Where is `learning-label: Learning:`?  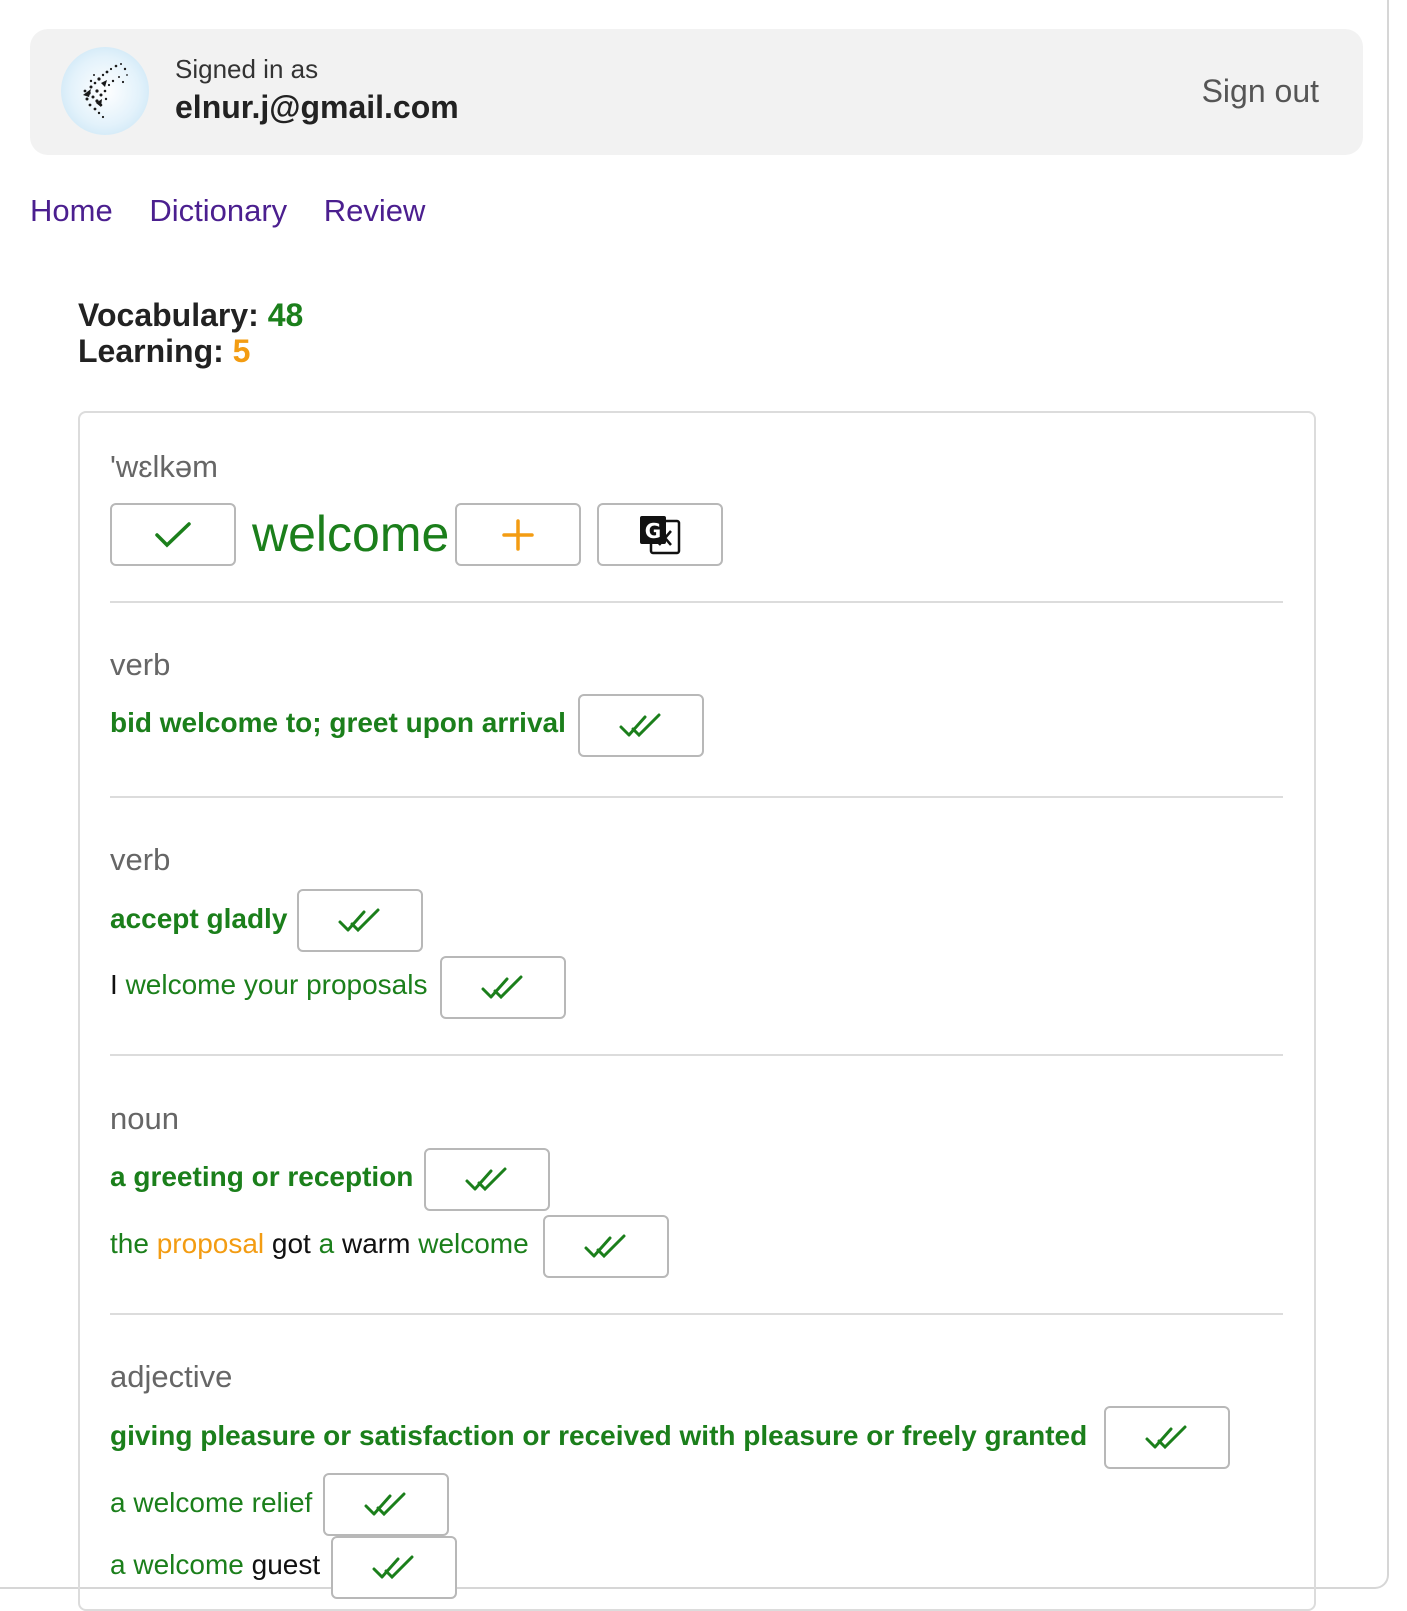 learning-label: Learning: is located at coordinates (151, 351).